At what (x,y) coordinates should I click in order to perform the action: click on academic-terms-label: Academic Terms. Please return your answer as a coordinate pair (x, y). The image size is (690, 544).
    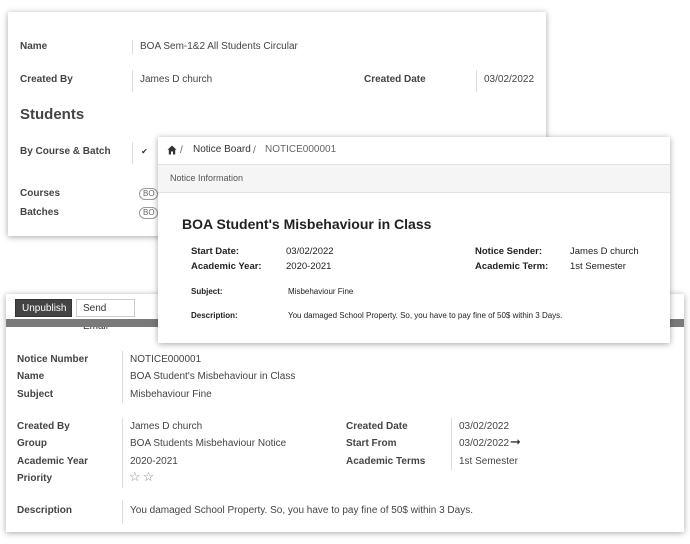
    Looking at the image, I should click on (386, 461).